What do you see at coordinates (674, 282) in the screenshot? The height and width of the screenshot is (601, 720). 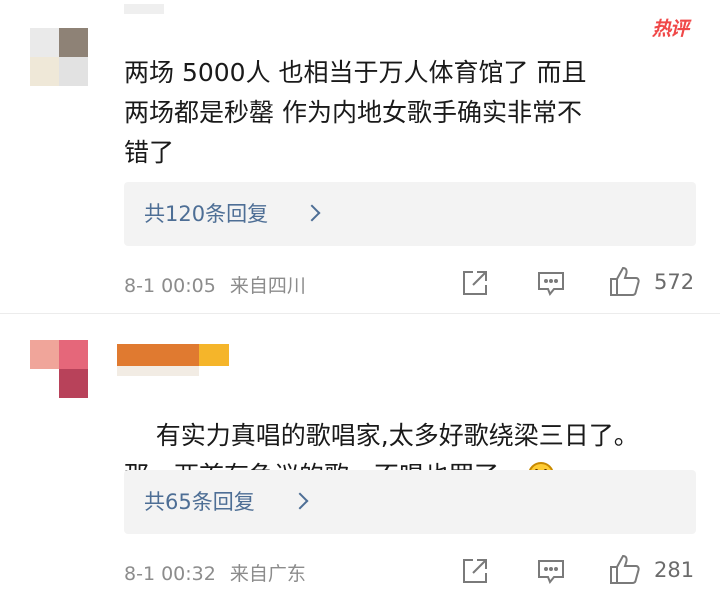 I see `like-count: 572` at bounding box center [674, 282].